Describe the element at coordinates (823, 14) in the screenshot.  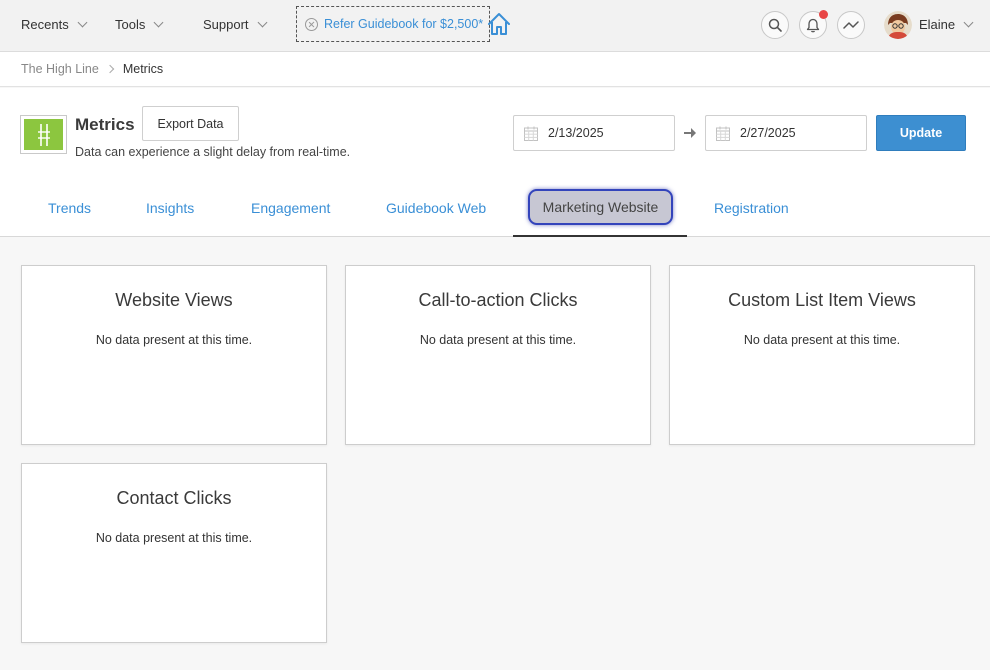
I see `notification-badge` at that location.